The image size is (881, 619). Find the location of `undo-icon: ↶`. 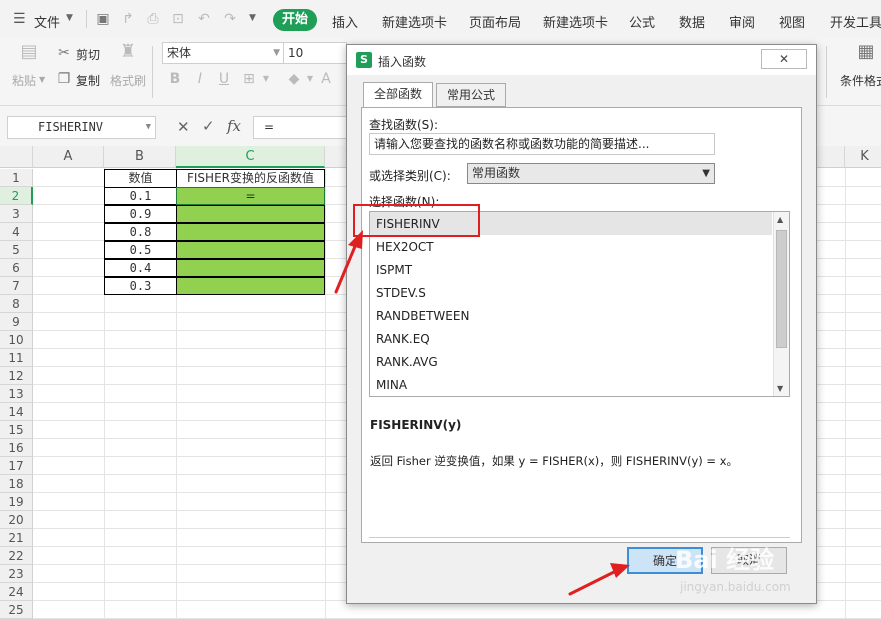

undo-icon: ↶ is located at coordinates (204, 19).